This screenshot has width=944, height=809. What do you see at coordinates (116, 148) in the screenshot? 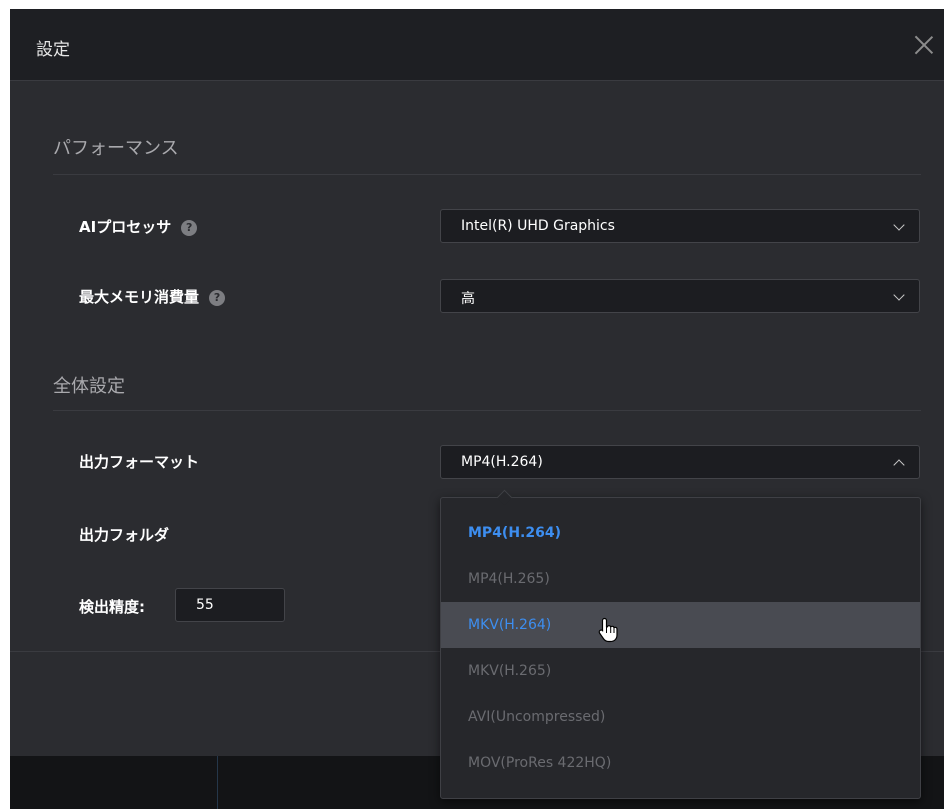
I see `section-title-performance: パフォーマンス` at bounding box center [116, 148].